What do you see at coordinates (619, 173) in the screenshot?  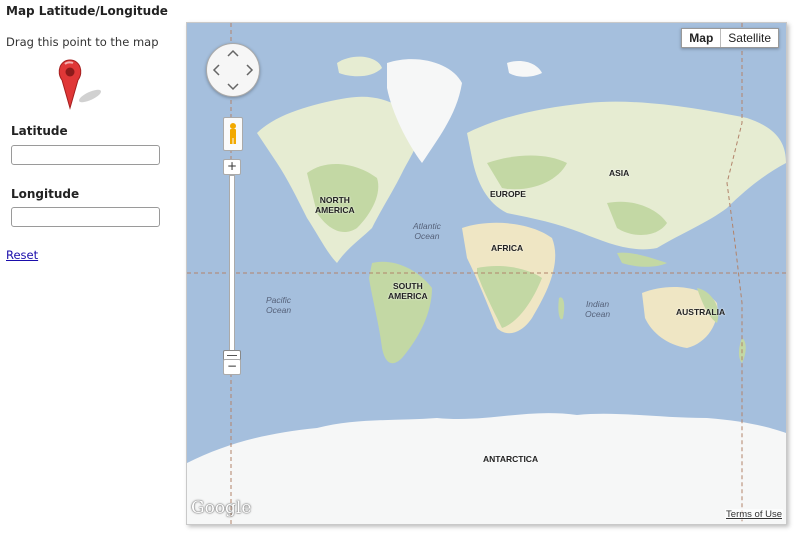 I see `label-asia: ASIA` at bounding box center [619, 173].